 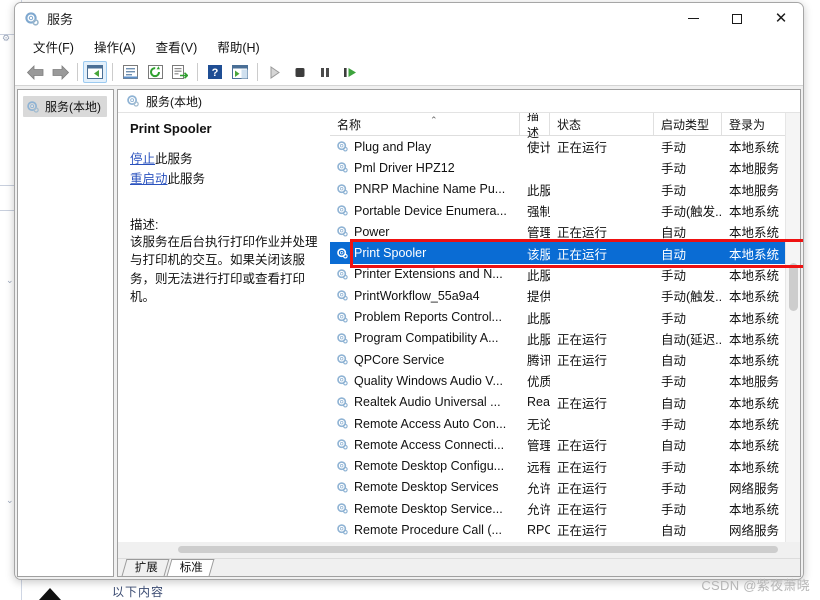 I want to click on properties-button, so click(x=130, y=72).